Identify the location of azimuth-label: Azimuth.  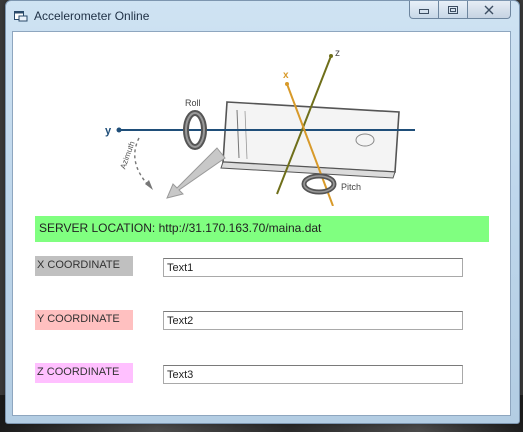
(127, 155).